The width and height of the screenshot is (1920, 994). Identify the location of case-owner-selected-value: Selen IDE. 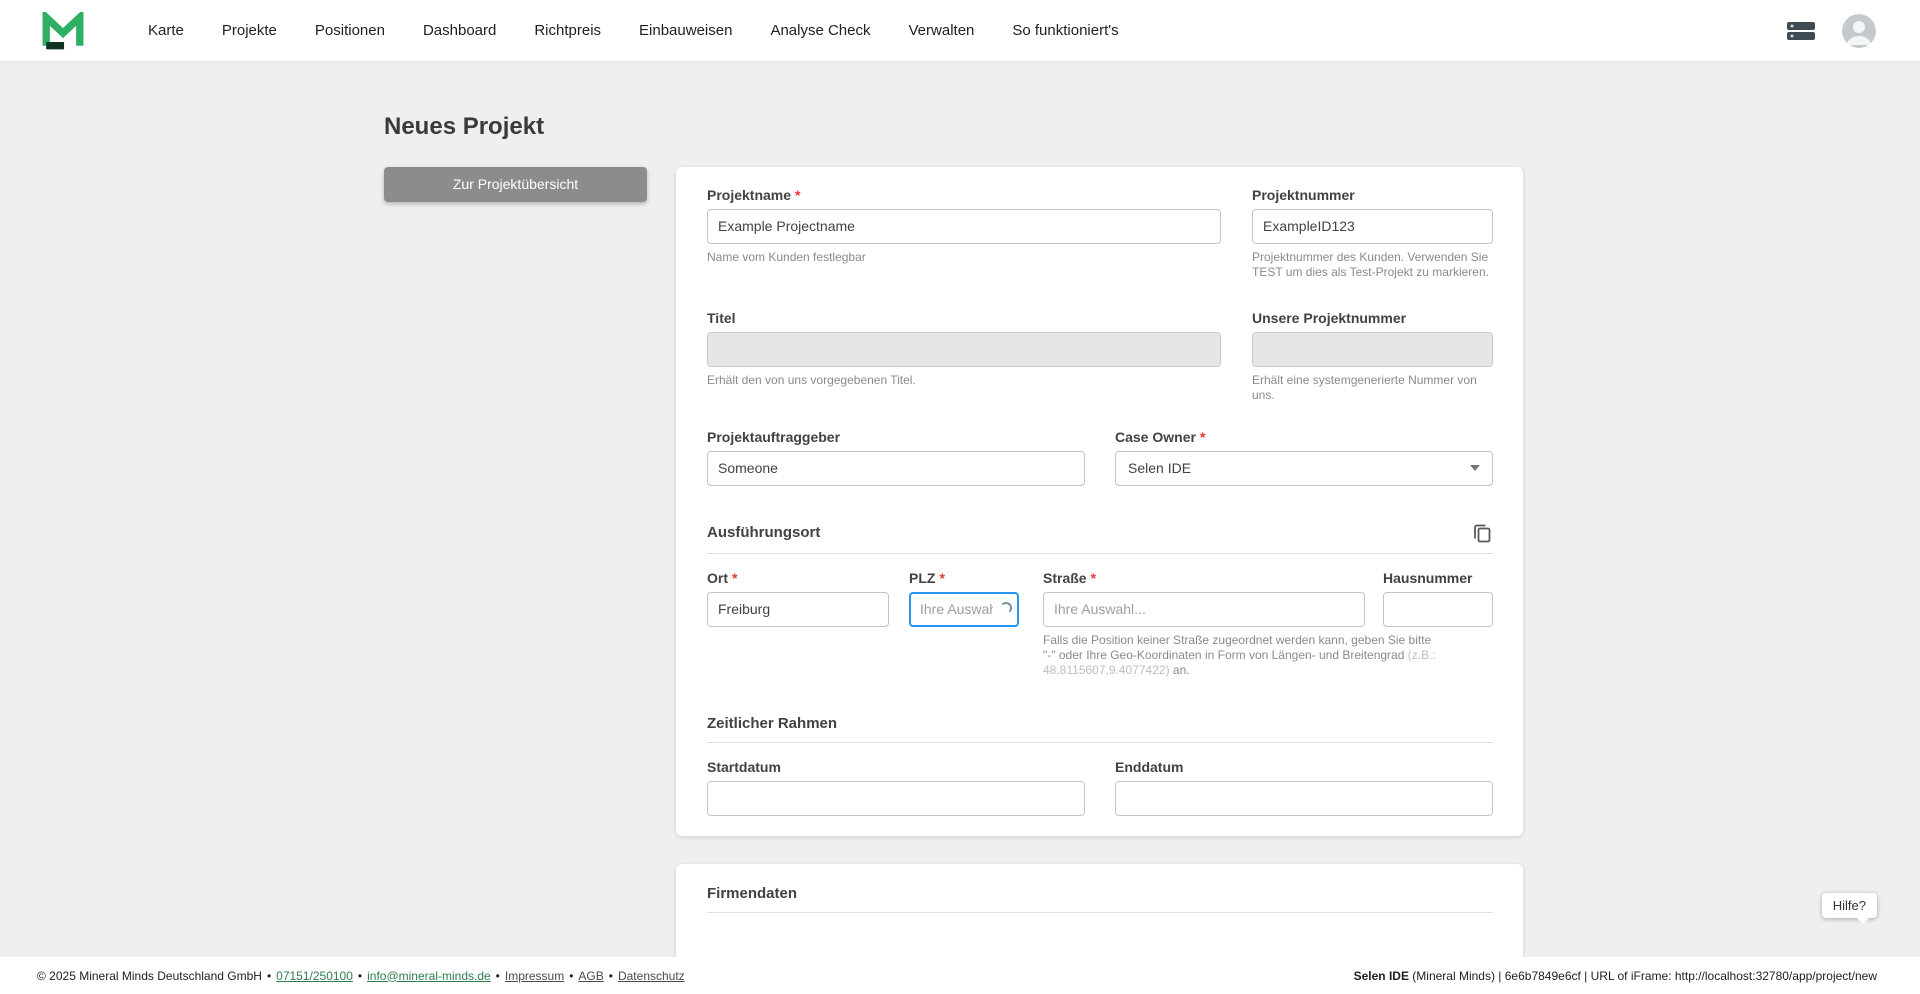
(1160, 468).